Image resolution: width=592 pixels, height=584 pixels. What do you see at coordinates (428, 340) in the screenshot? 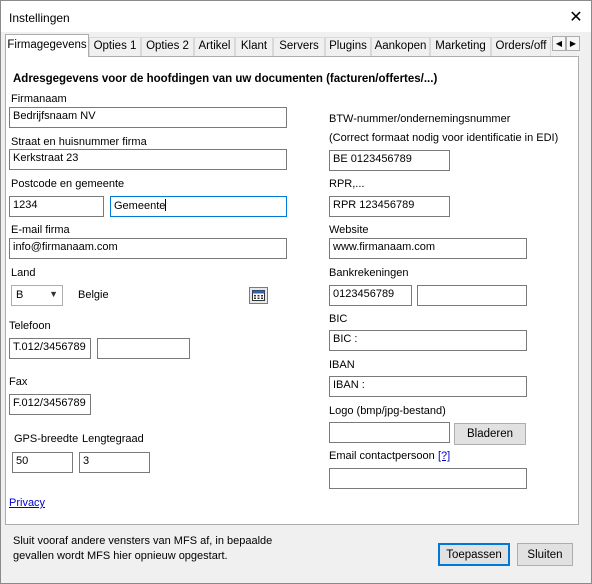
I see `bic-input: BIC :` at bounding box center [428, 340].